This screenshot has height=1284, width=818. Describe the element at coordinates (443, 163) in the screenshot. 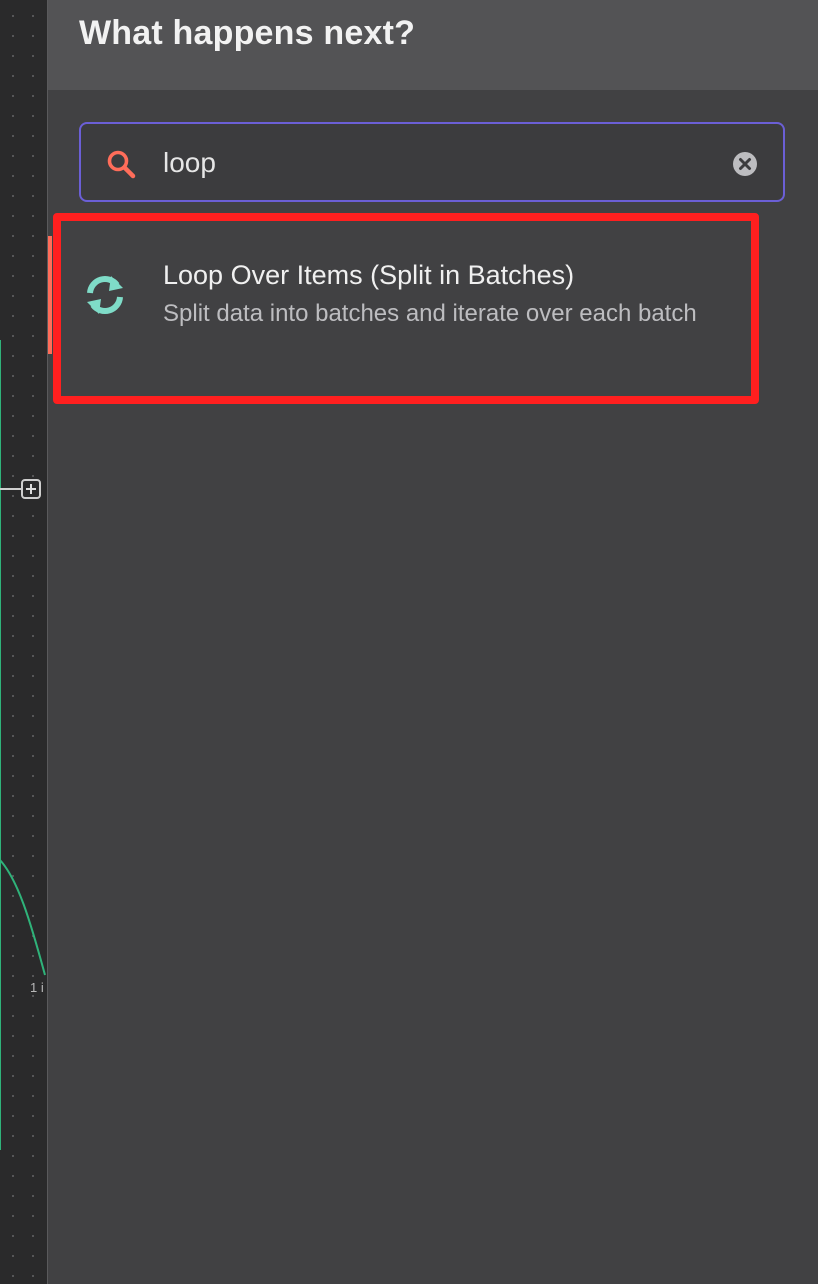

I see `search-input` at that location.